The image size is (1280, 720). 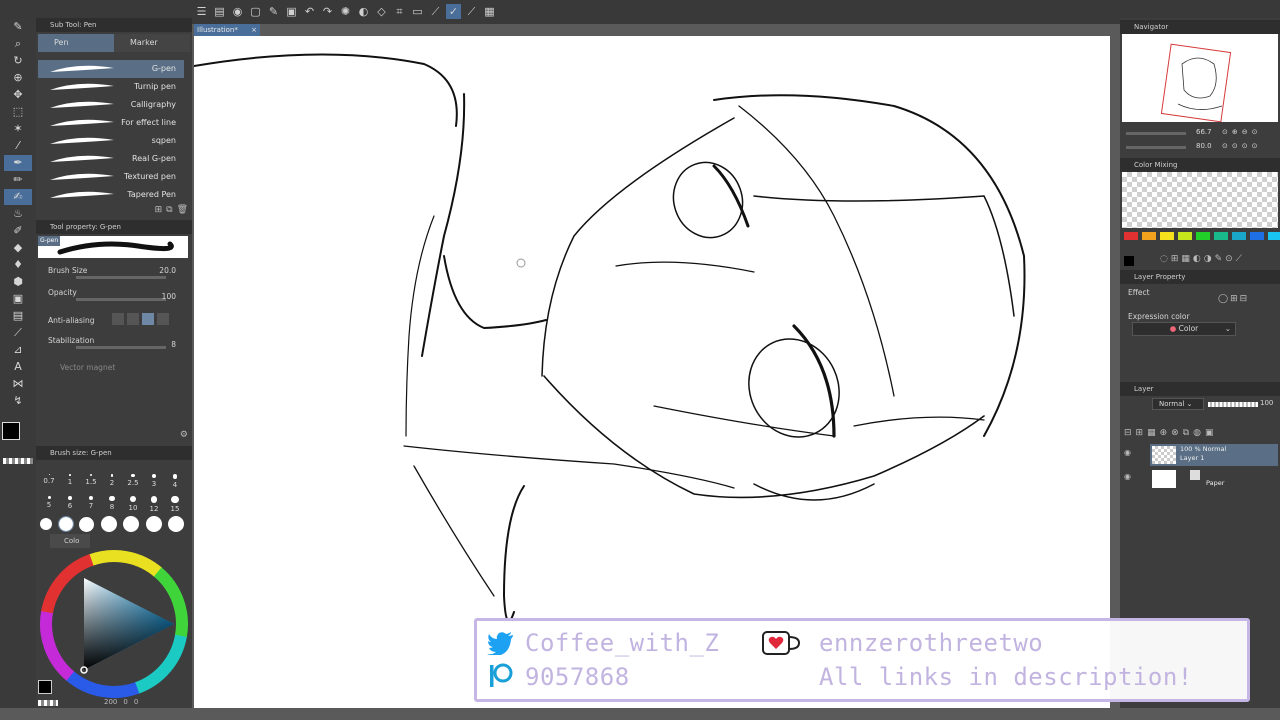 What do you see at coordinates (18, 248) in the screenshot?
I see `eraser-icon: ◆` at bounding box center [18, 248].